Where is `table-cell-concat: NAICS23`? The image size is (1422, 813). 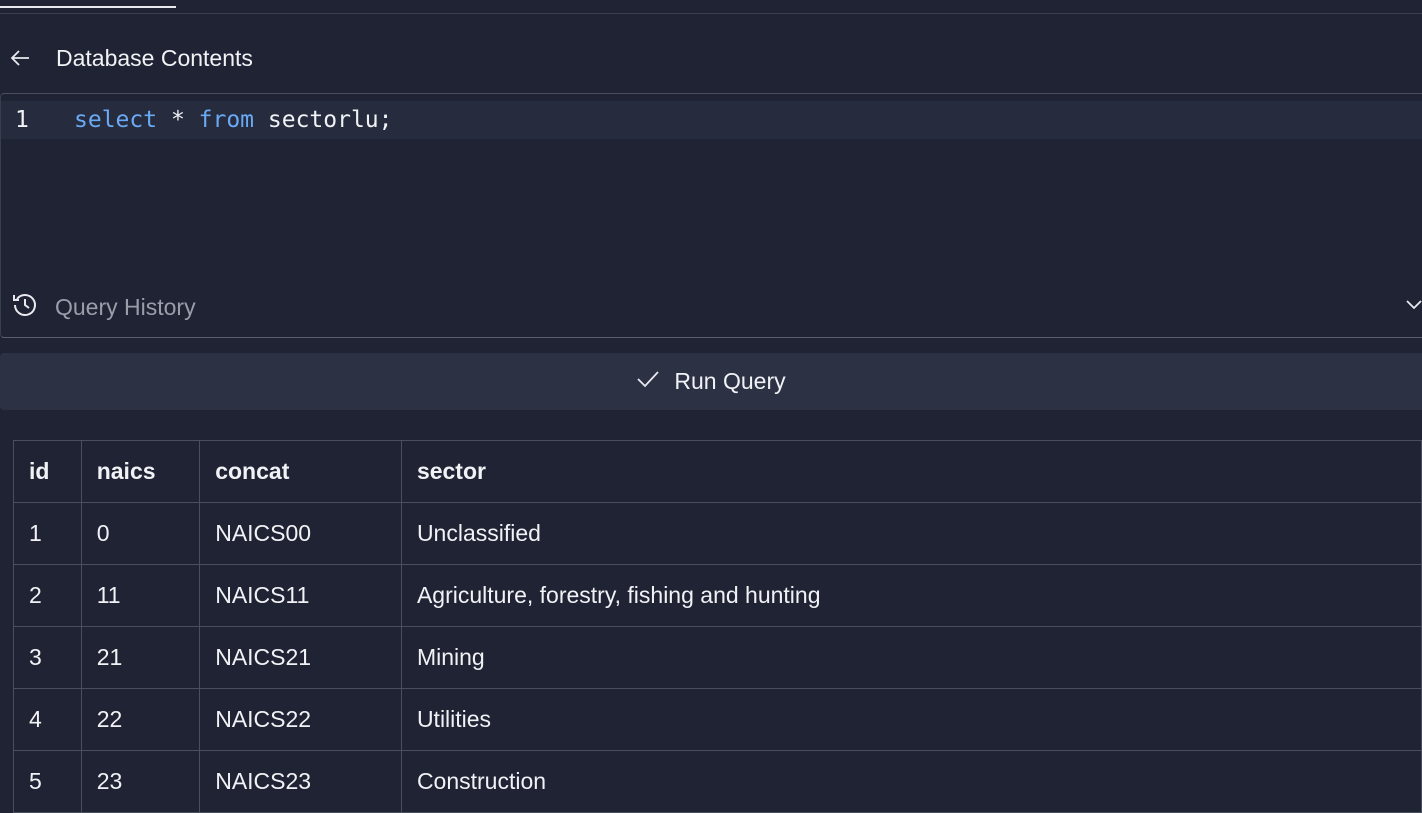
table-cell-concat: NAICS23 is located at coordinates (300, 781).